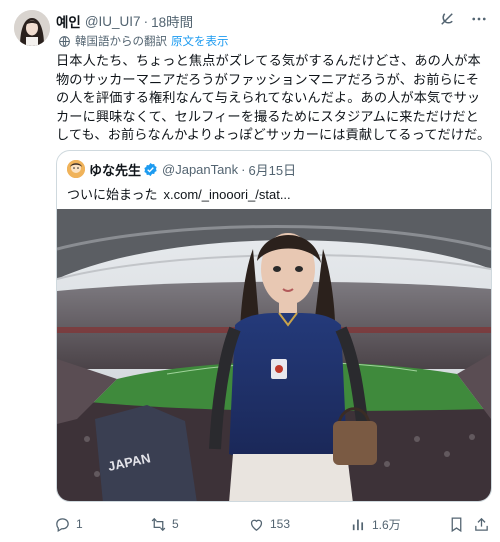 Image resolution: width=500 pixels, height=542 pixels. I want to click on views-button: 1.6万, so click(375, 524).